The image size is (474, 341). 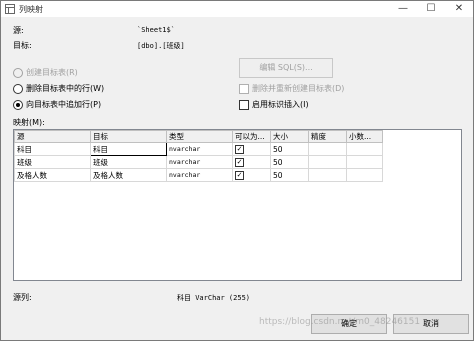 What do you see at coordinates (327, 136) in the screenshot?
I see `column-header: 精度` at bounding box center [327, 136].